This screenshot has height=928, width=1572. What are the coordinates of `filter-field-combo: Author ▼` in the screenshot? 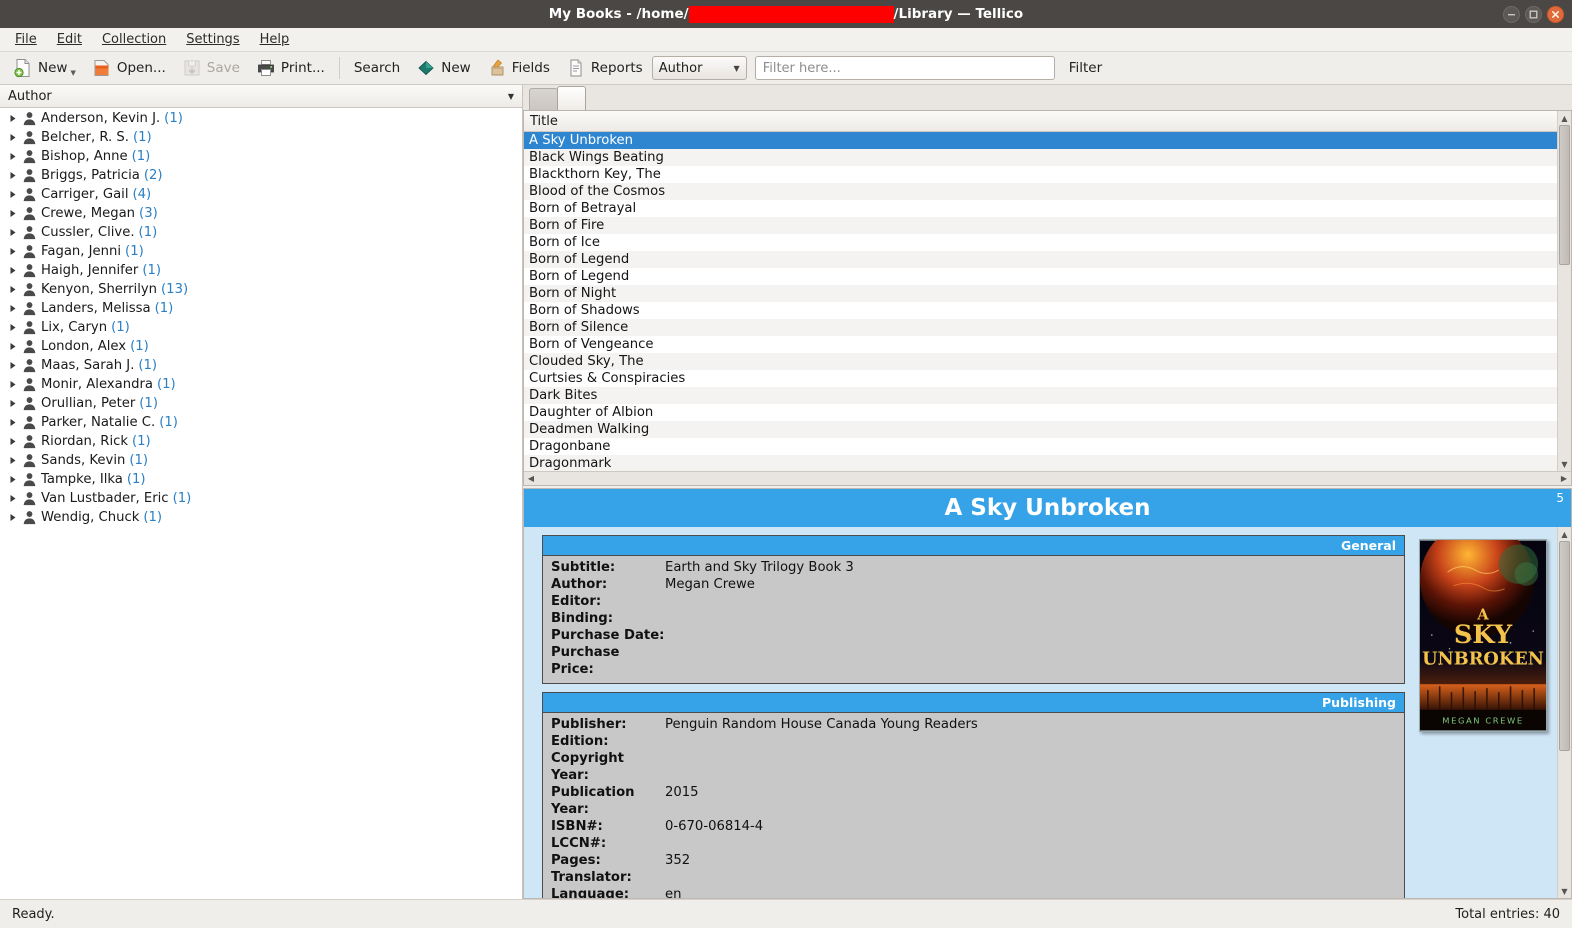 It's located at (699, 68).